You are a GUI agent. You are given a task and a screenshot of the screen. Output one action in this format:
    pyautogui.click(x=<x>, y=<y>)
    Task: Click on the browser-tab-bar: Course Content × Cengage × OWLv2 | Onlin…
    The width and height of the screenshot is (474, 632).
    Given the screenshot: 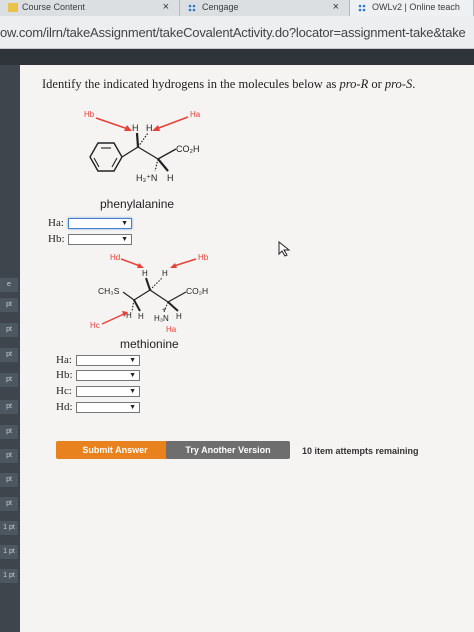 What is the action you would take?
    pyautogui.click(x=237, y=8)
    